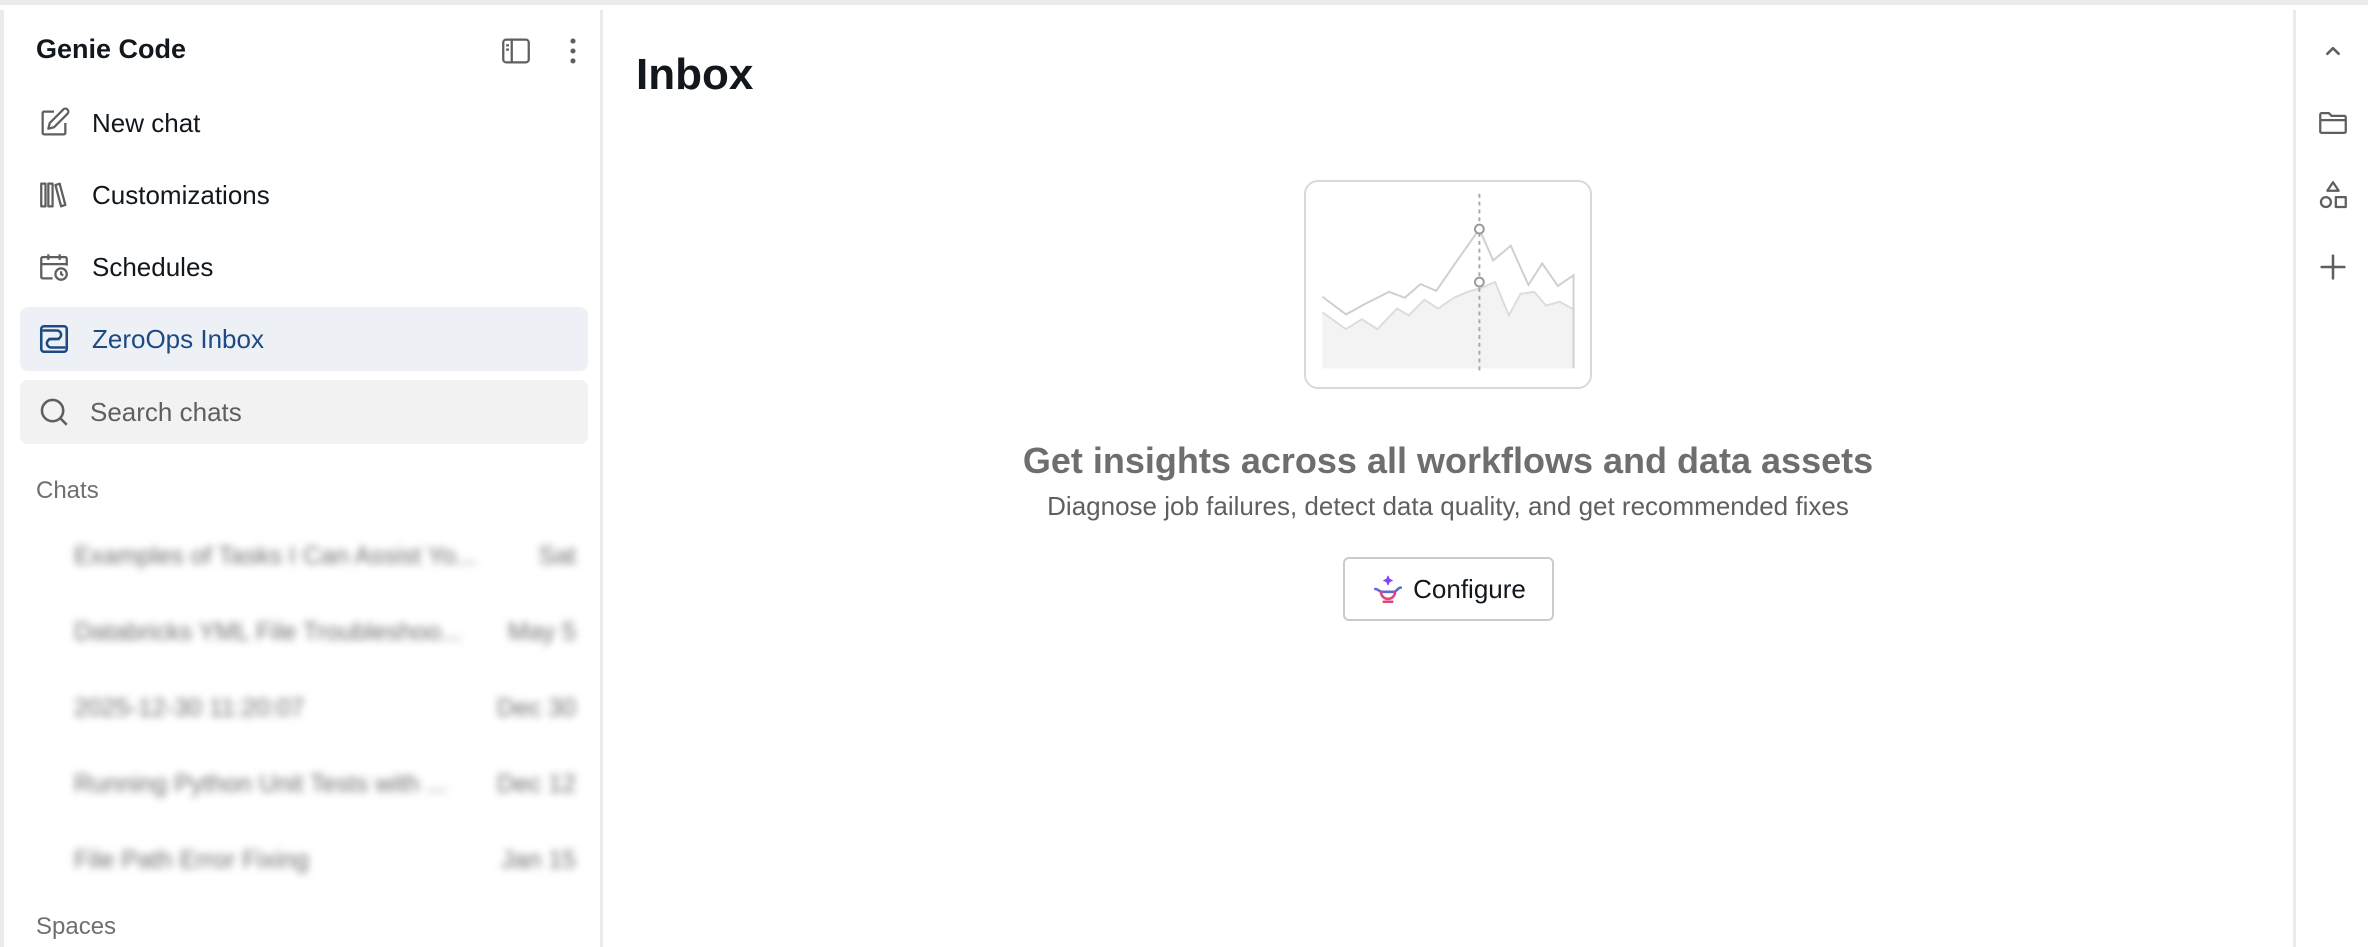 Image resolution: width=2368 pixels, height=947 pixels. Describe the element at coordinates (536, 708) in the screenshot. I see `chat-date: Dec 30` at that location.